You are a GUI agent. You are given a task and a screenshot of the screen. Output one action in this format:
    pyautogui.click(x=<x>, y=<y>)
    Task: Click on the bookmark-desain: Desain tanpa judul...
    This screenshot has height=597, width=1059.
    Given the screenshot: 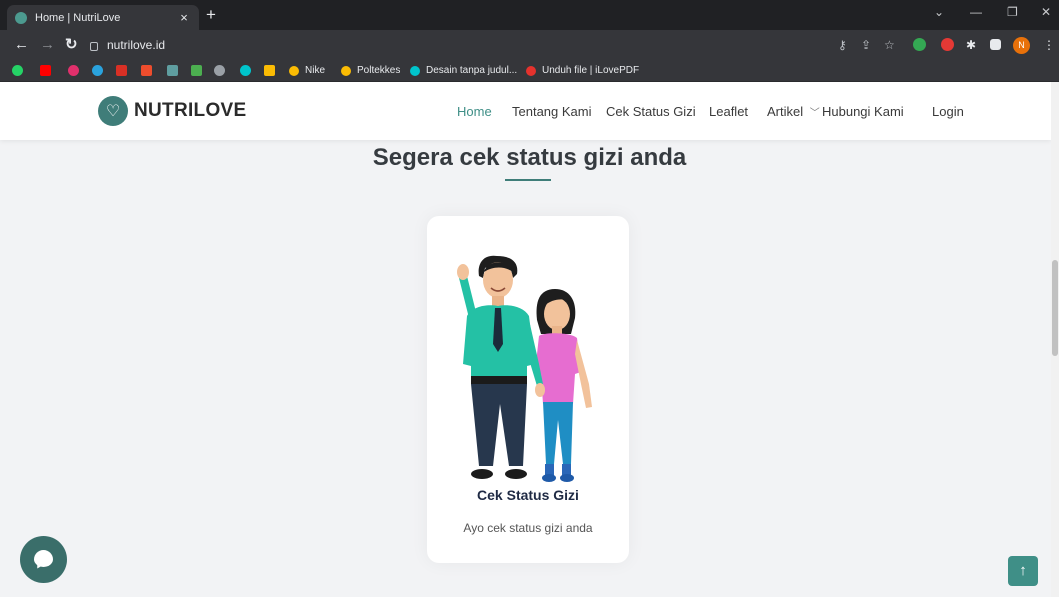 What is the action you would take?
    pyautogui.click(x=463, y=71)
    